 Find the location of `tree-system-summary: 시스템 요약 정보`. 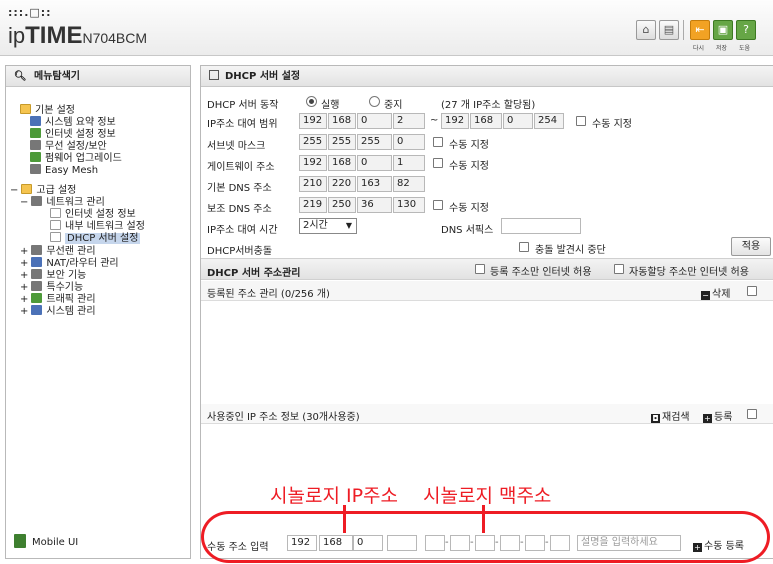

tree-system-summary: 시스템 요약 정보 is located at coordinates (73, 122).